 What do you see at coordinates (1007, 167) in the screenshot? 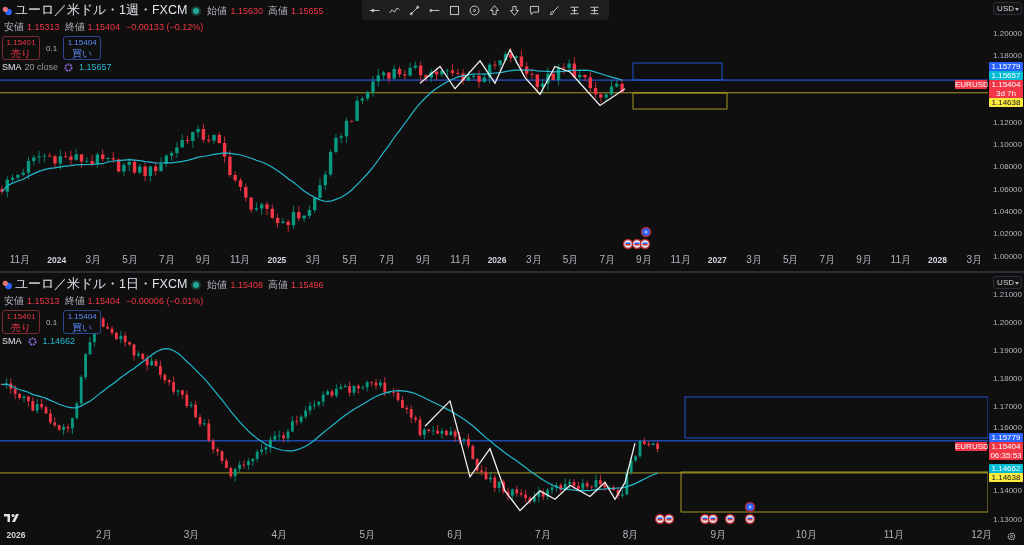
I see `price-label: 1.08000` at bounding box center [1007, 167].